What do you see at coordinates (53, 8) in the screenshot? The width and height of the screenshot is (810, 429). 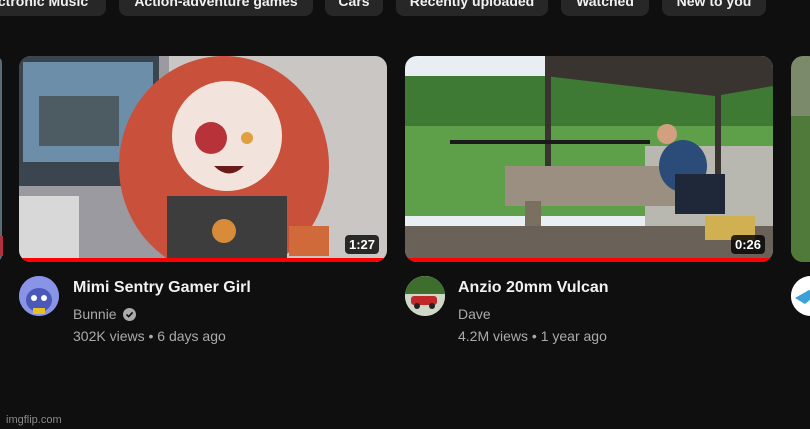 I see `chip-electronic-music: ctronic Music` at bounding box center [53, 8].